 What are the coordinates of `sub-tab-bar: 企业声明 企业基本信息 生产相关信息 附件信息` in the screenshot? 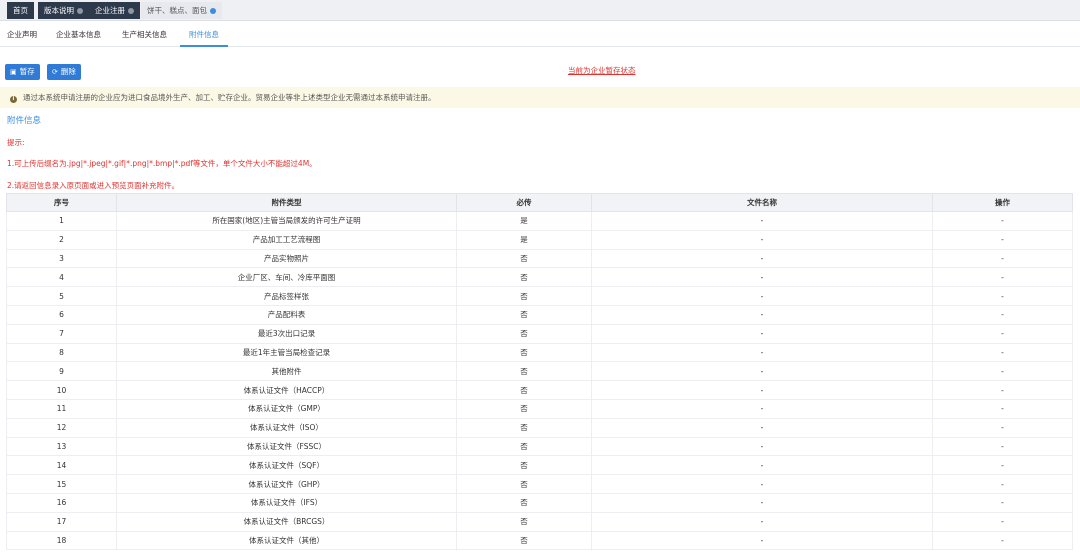 It's located at (540, 34).